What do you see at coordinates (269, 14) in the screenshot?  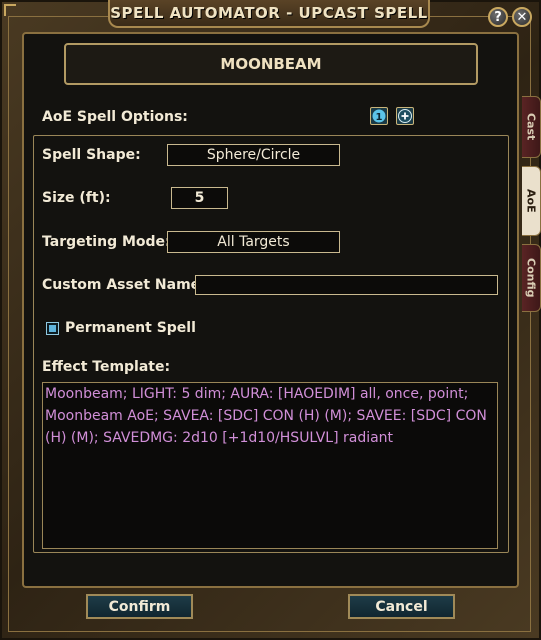 I see `window-title: SPELL AUTOMATOR - UPCAST SPELL` at bounding box center [269, 14].